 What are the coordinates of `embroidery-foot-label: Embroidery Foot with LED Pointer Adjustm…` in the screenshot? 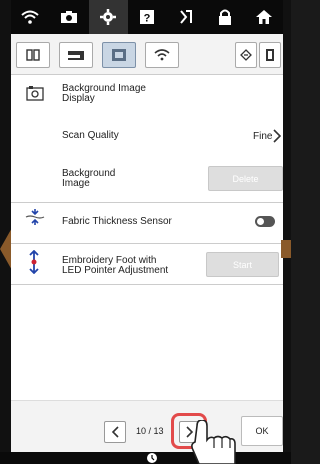 It's located at (115, 265).